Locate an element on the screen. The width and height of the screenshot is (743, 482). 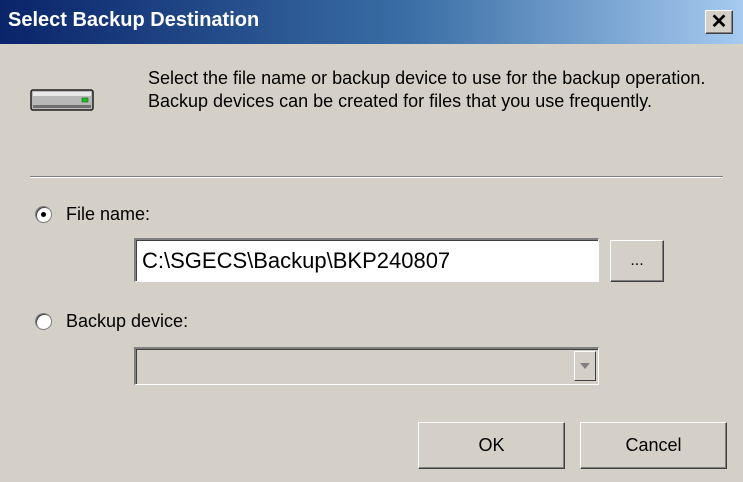
ok-button: OK is located at coordinates (491, 445).